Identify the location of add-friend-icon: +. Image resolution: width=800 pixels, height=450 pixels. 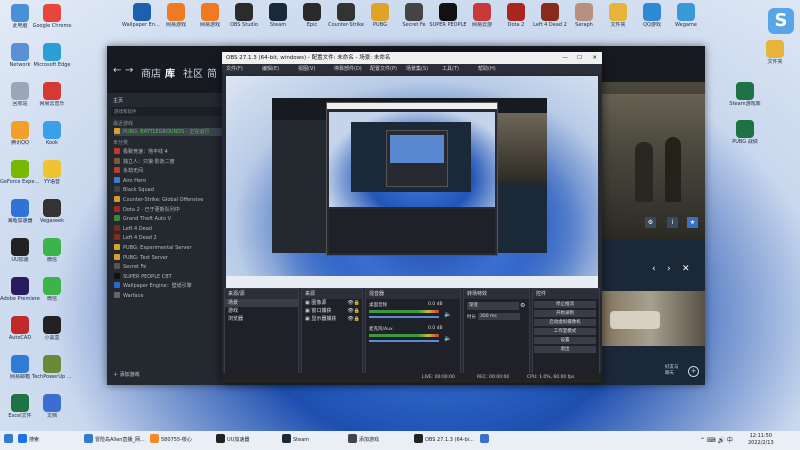
(693, 371).